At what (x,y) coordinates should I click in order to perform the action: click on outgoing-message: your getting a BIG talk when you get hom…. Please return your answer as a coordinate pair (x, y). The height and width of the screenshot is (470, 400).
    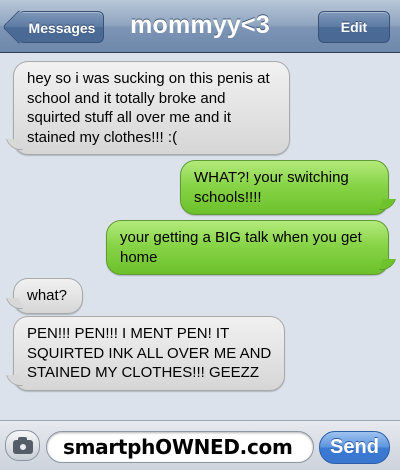
    Looking at the image, I should click on (247, 247).